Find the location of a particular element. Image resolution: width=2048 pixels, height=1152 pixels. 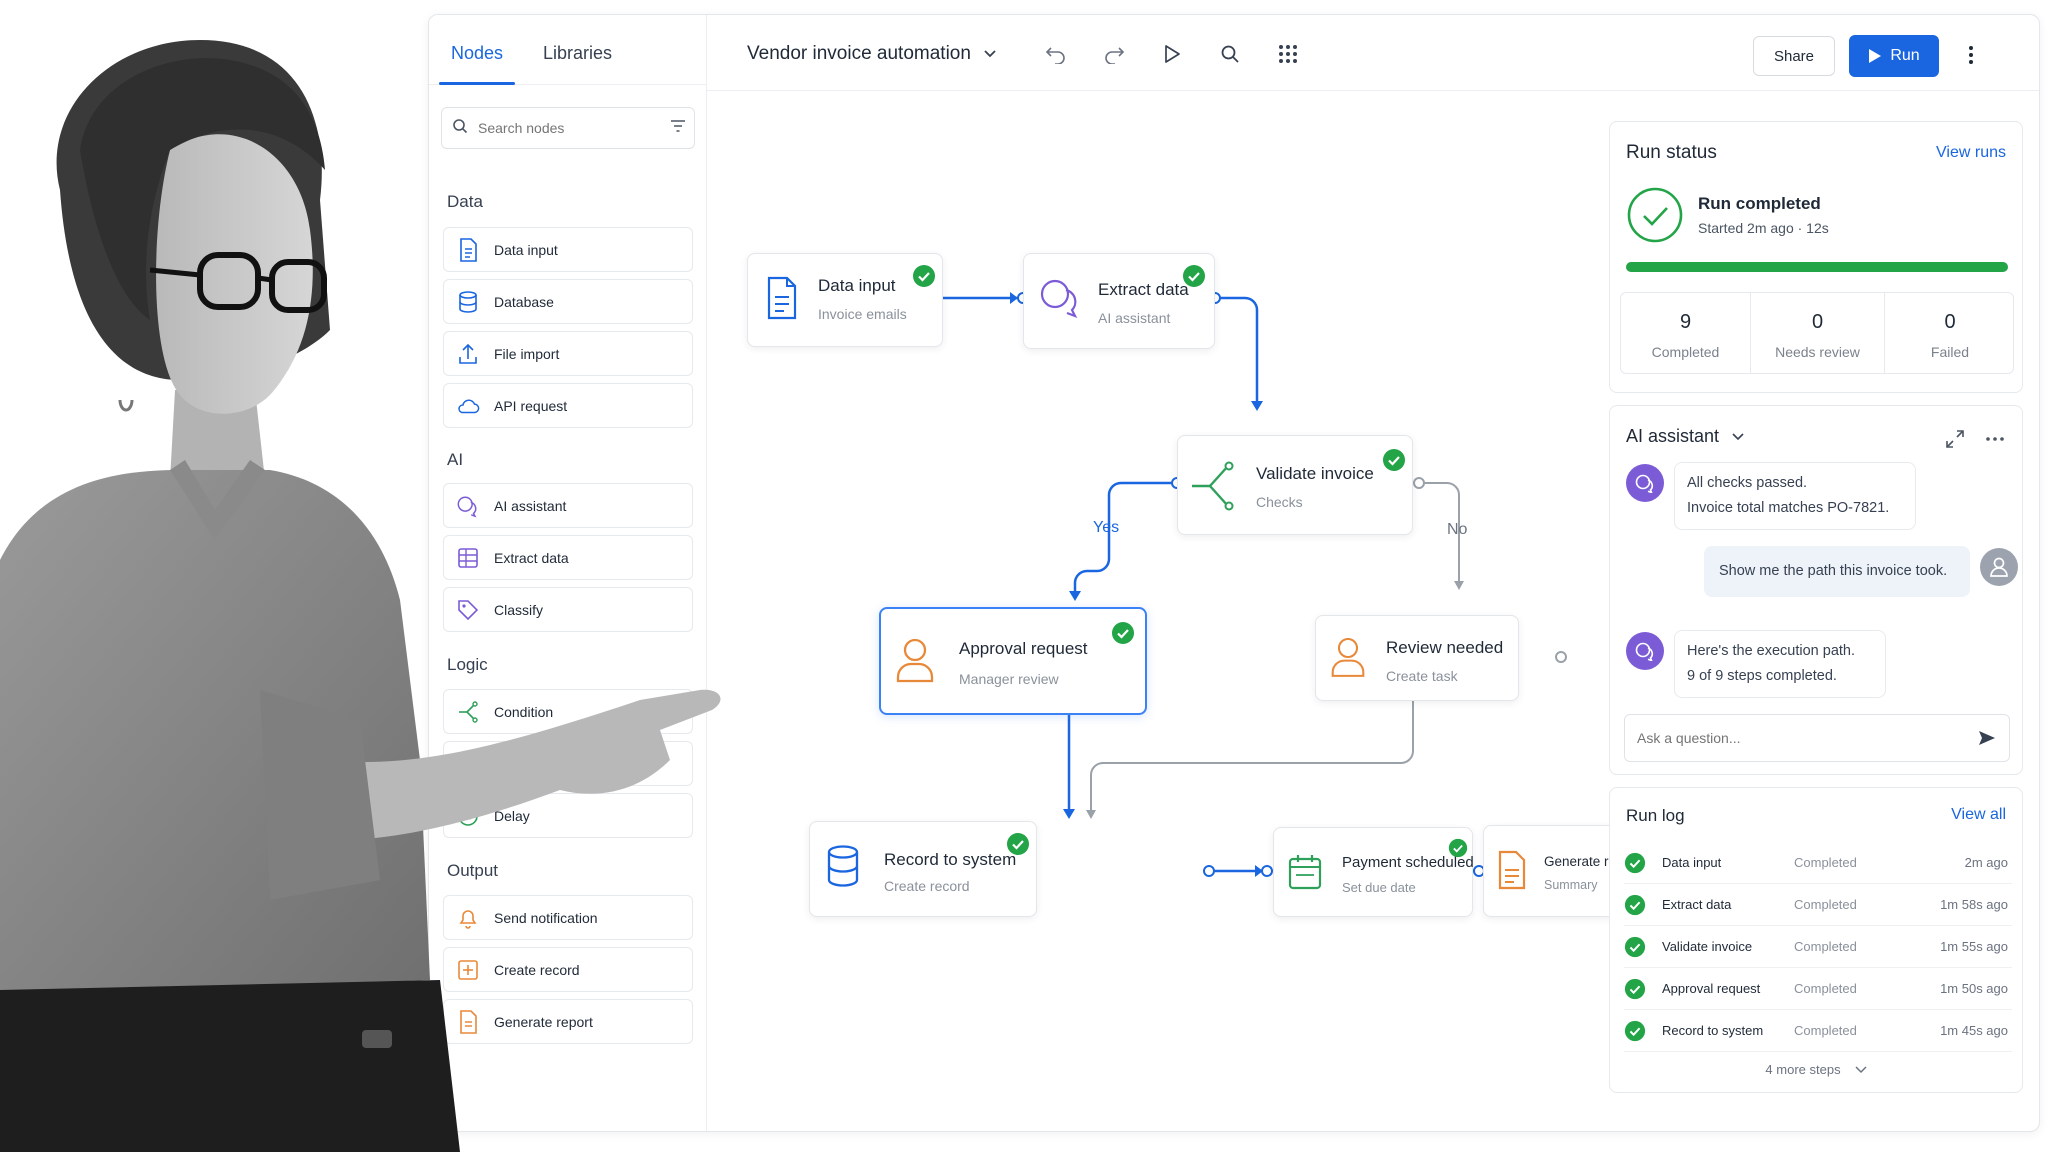

flow-node-extract-data: Extract data AI assistant is located at coordinates (1119, 301).